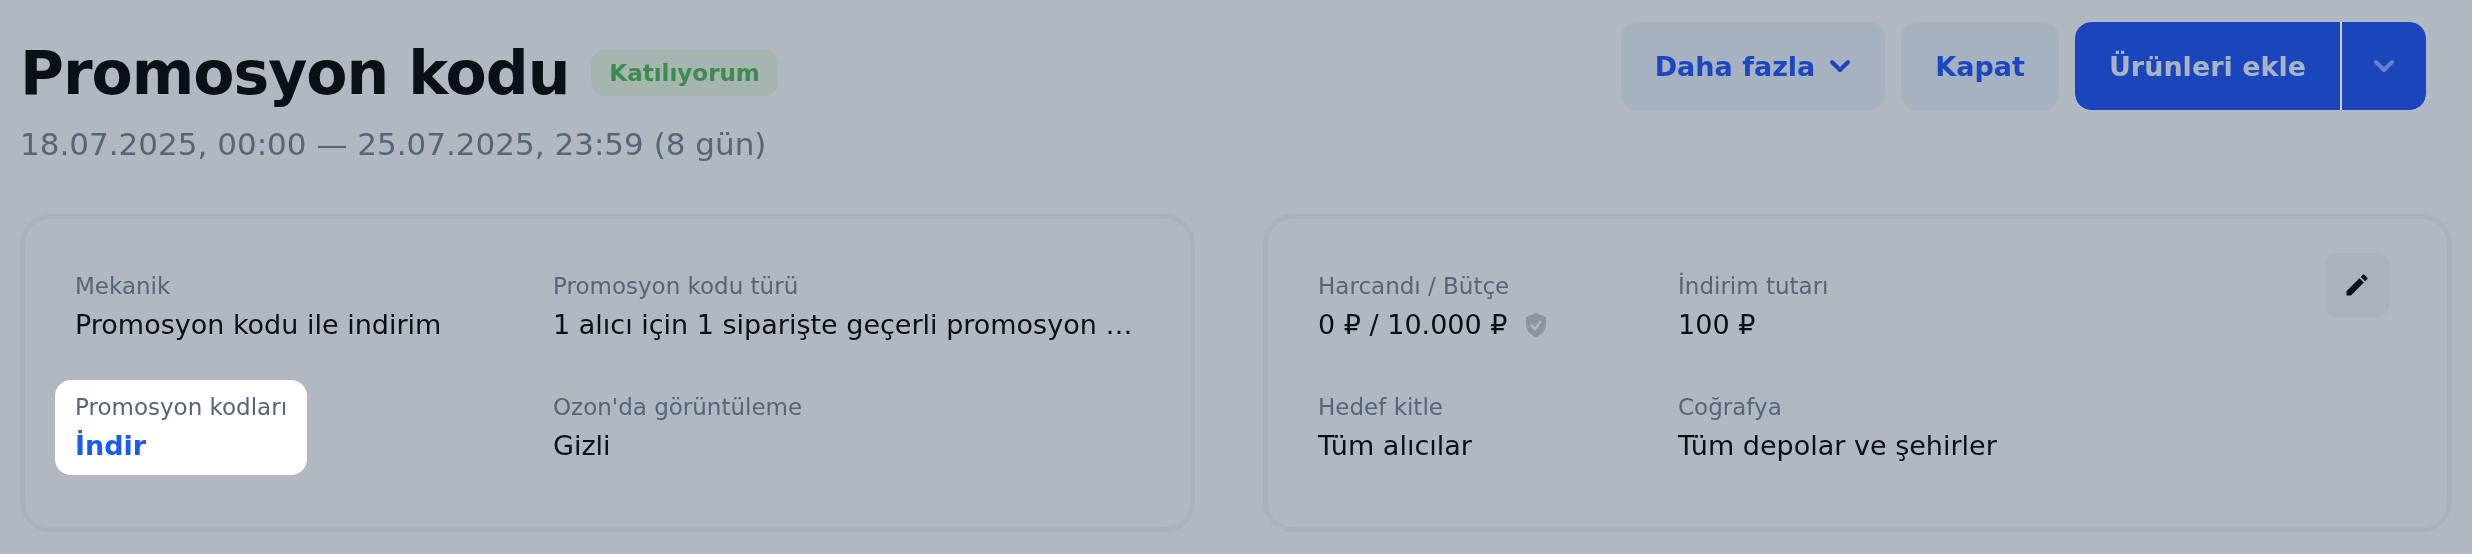 The width and height of the screenshot is (2472, 554). I want to click on field-label: Promosyon kodları, so click(181, 407).